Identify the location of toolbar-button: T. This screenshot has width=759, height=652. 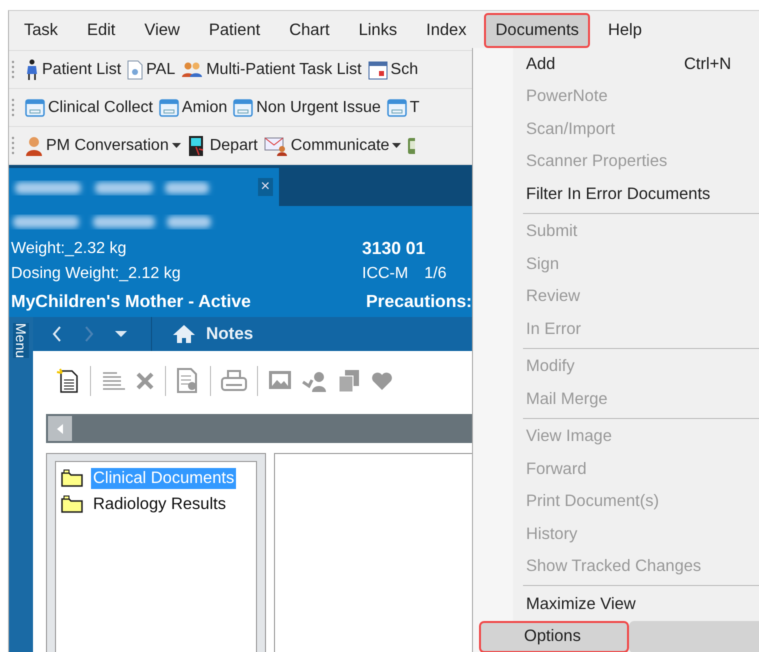
(403, 108).